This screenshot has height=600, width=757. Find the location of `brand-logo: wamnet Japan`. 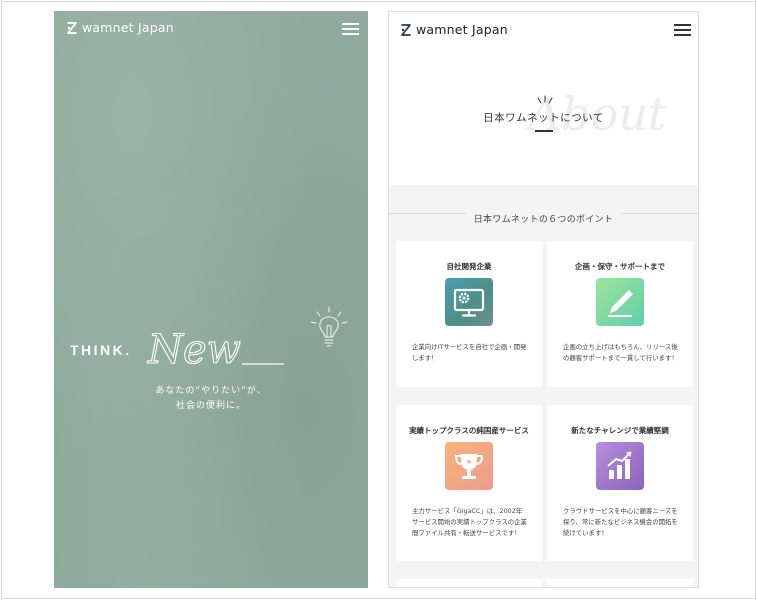

brand-logo: wamnet Japan is located at coordinates (120, 28).